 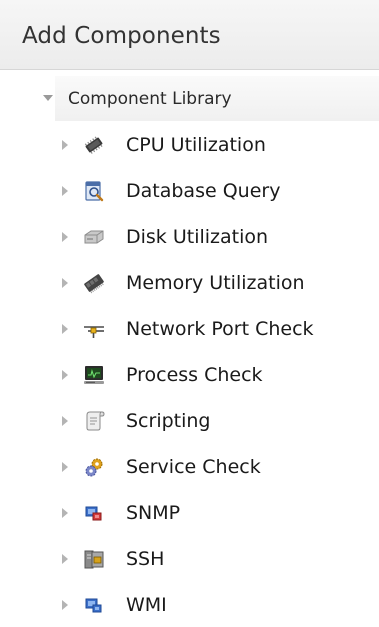 I want to click on service-gears-icon, so click(x=94, y=467).